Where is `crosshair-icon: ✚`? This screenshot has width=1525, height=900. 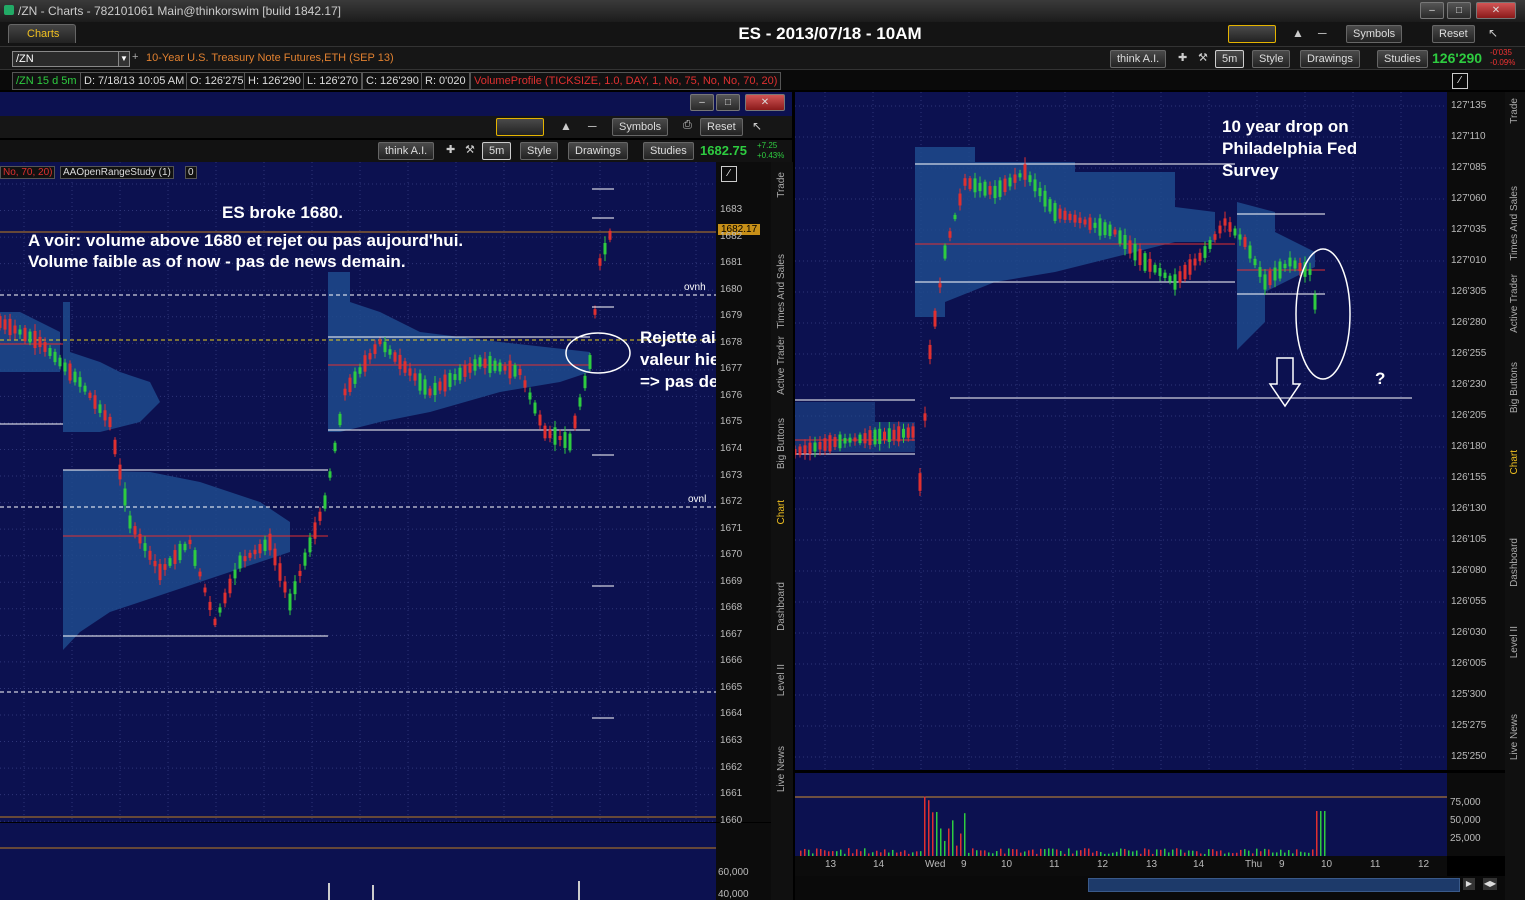 crosshair-icon: ✚ is located at coordinates (1182, 57).